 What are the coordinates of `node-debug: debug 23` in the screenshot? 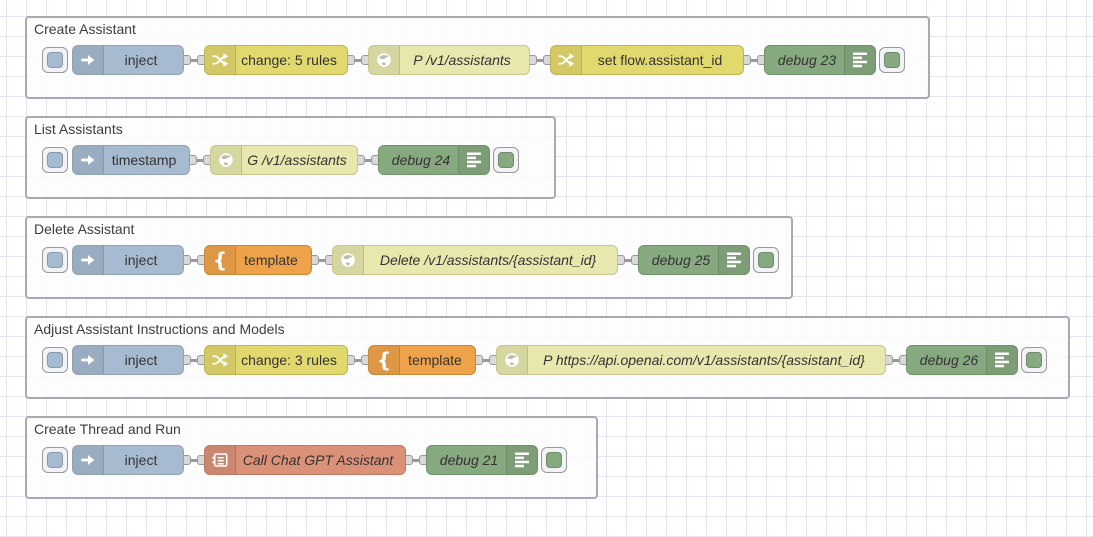 It's located at (820, 60).